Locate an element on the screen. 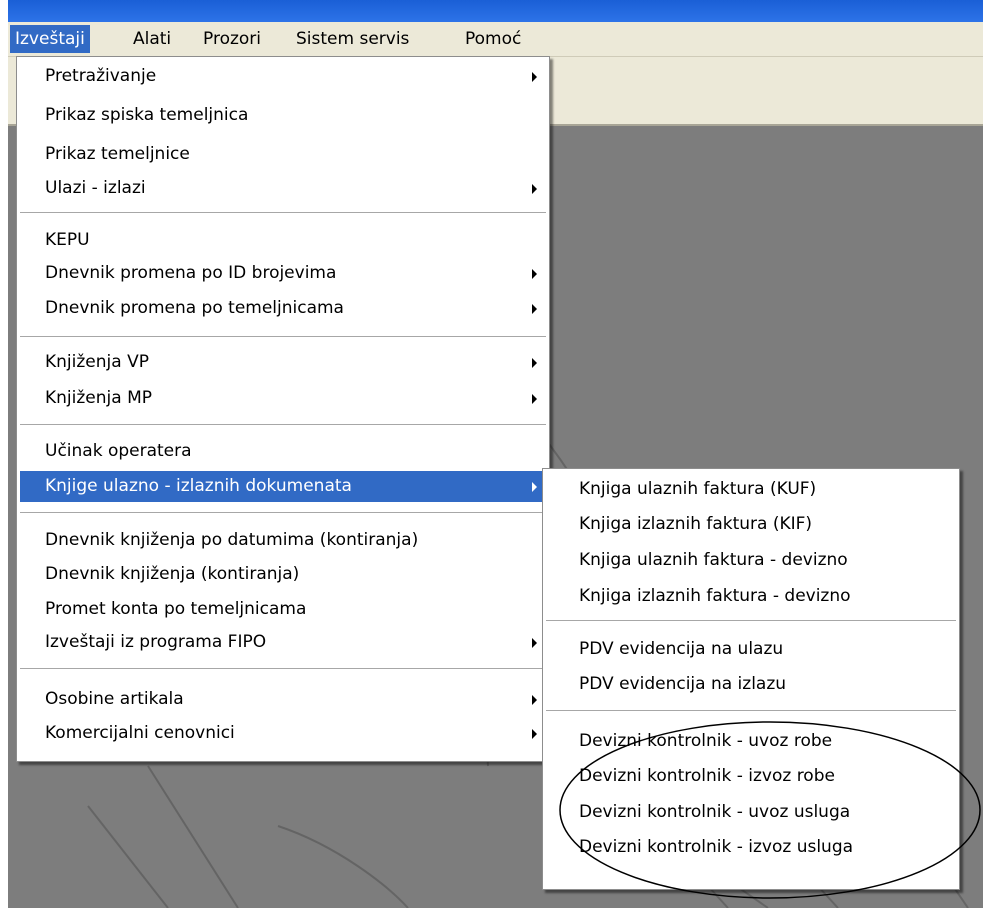 Image resolution: width=991 pixels, height=908 pixels. menu-item-osobine-artikala: Osobine artikala is located at coordinates (283, 699).